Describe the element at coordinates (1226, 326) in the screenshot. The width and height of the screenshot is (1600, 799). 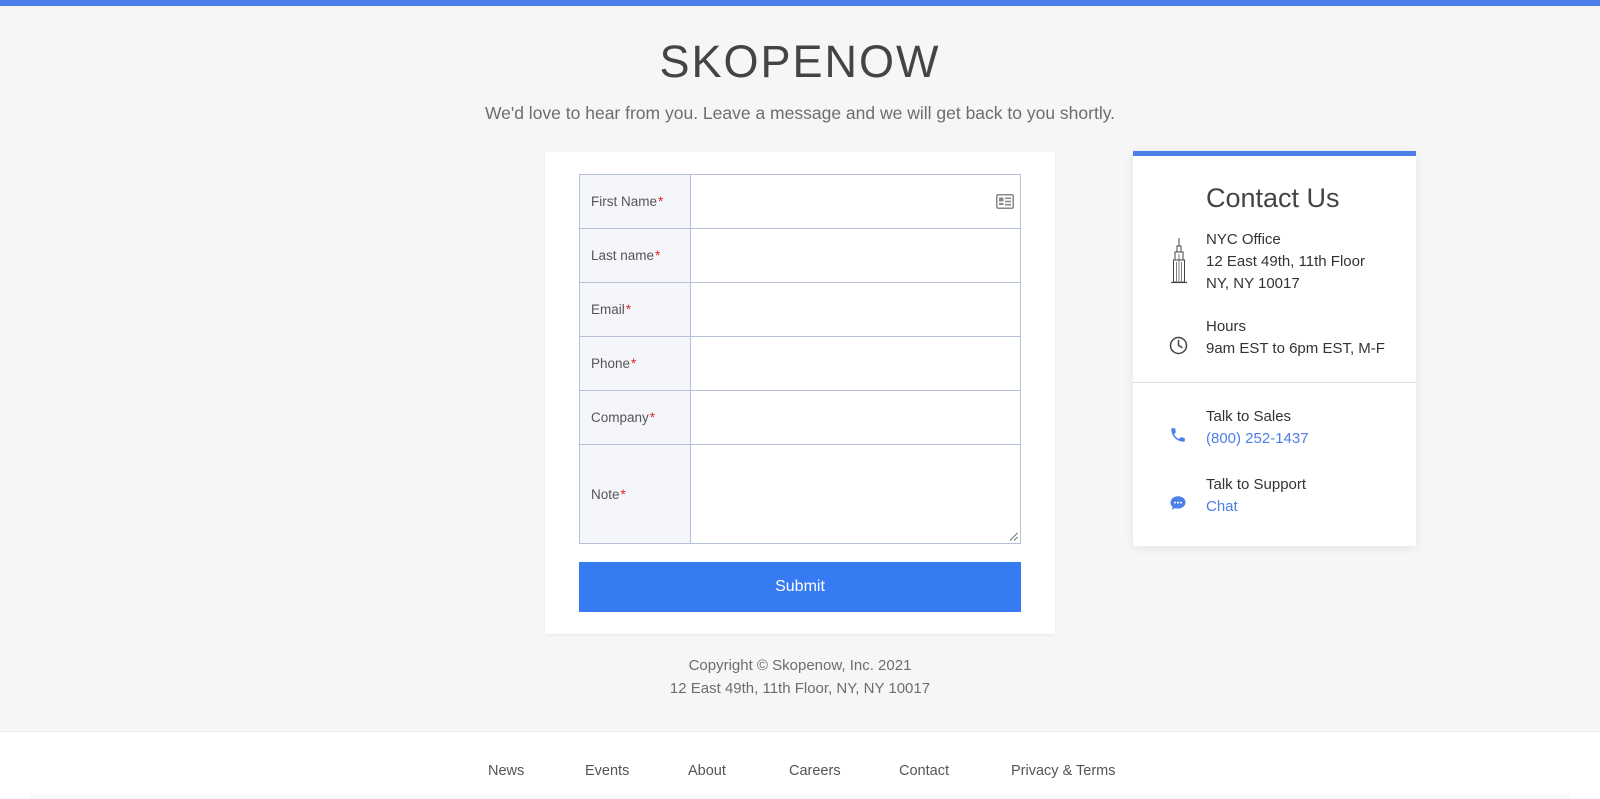
I see `hours-label: Hours` at that location.